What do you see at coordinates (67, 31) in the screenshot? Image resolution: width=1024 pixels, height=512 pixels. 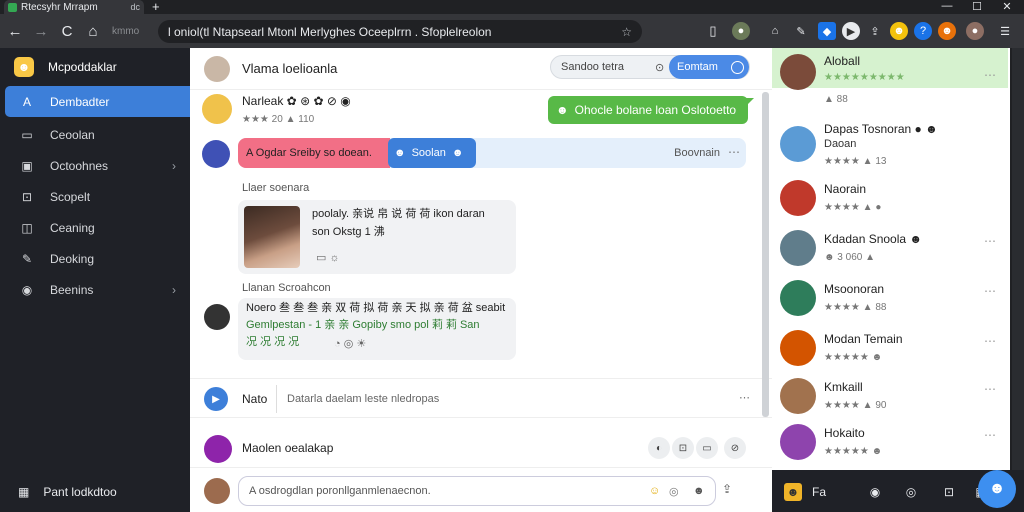 I see `reload-button: C` at bounding box center [67, 31].